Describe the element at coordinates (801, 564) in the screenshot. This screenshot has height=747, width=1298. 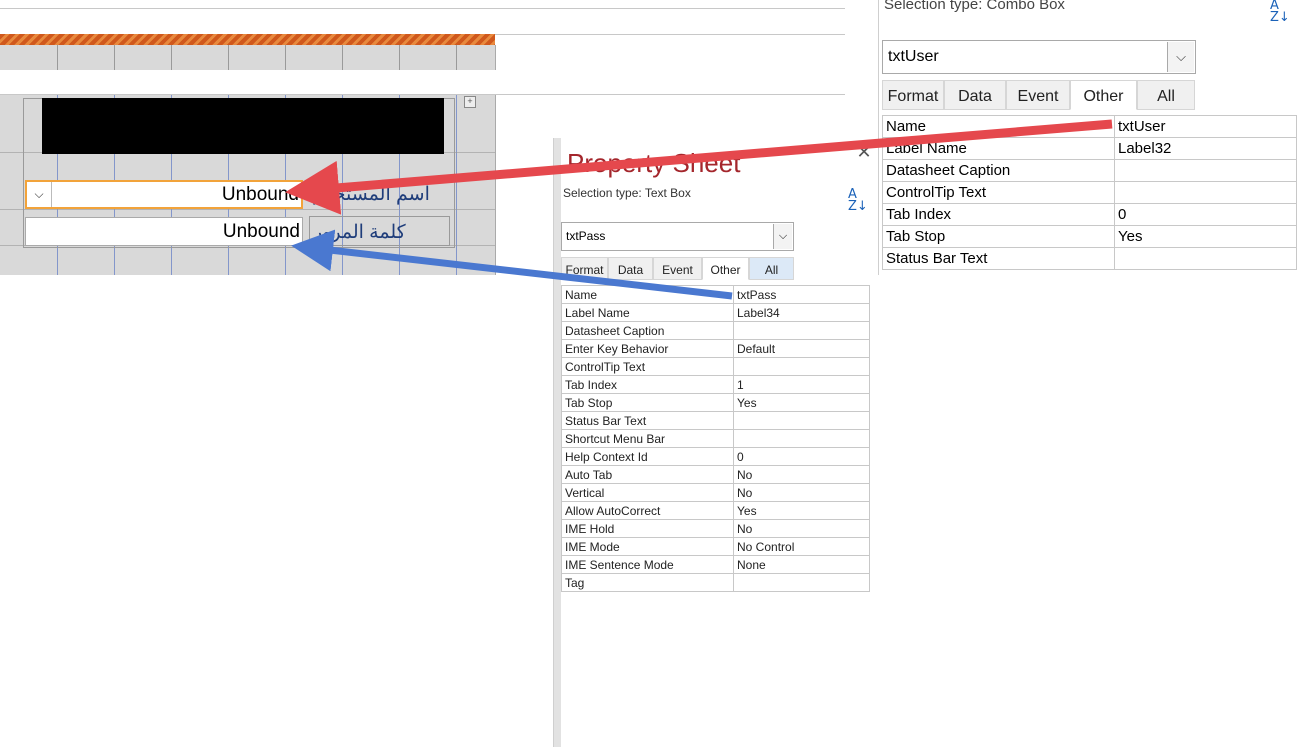
I see `property-value: None` at that location.